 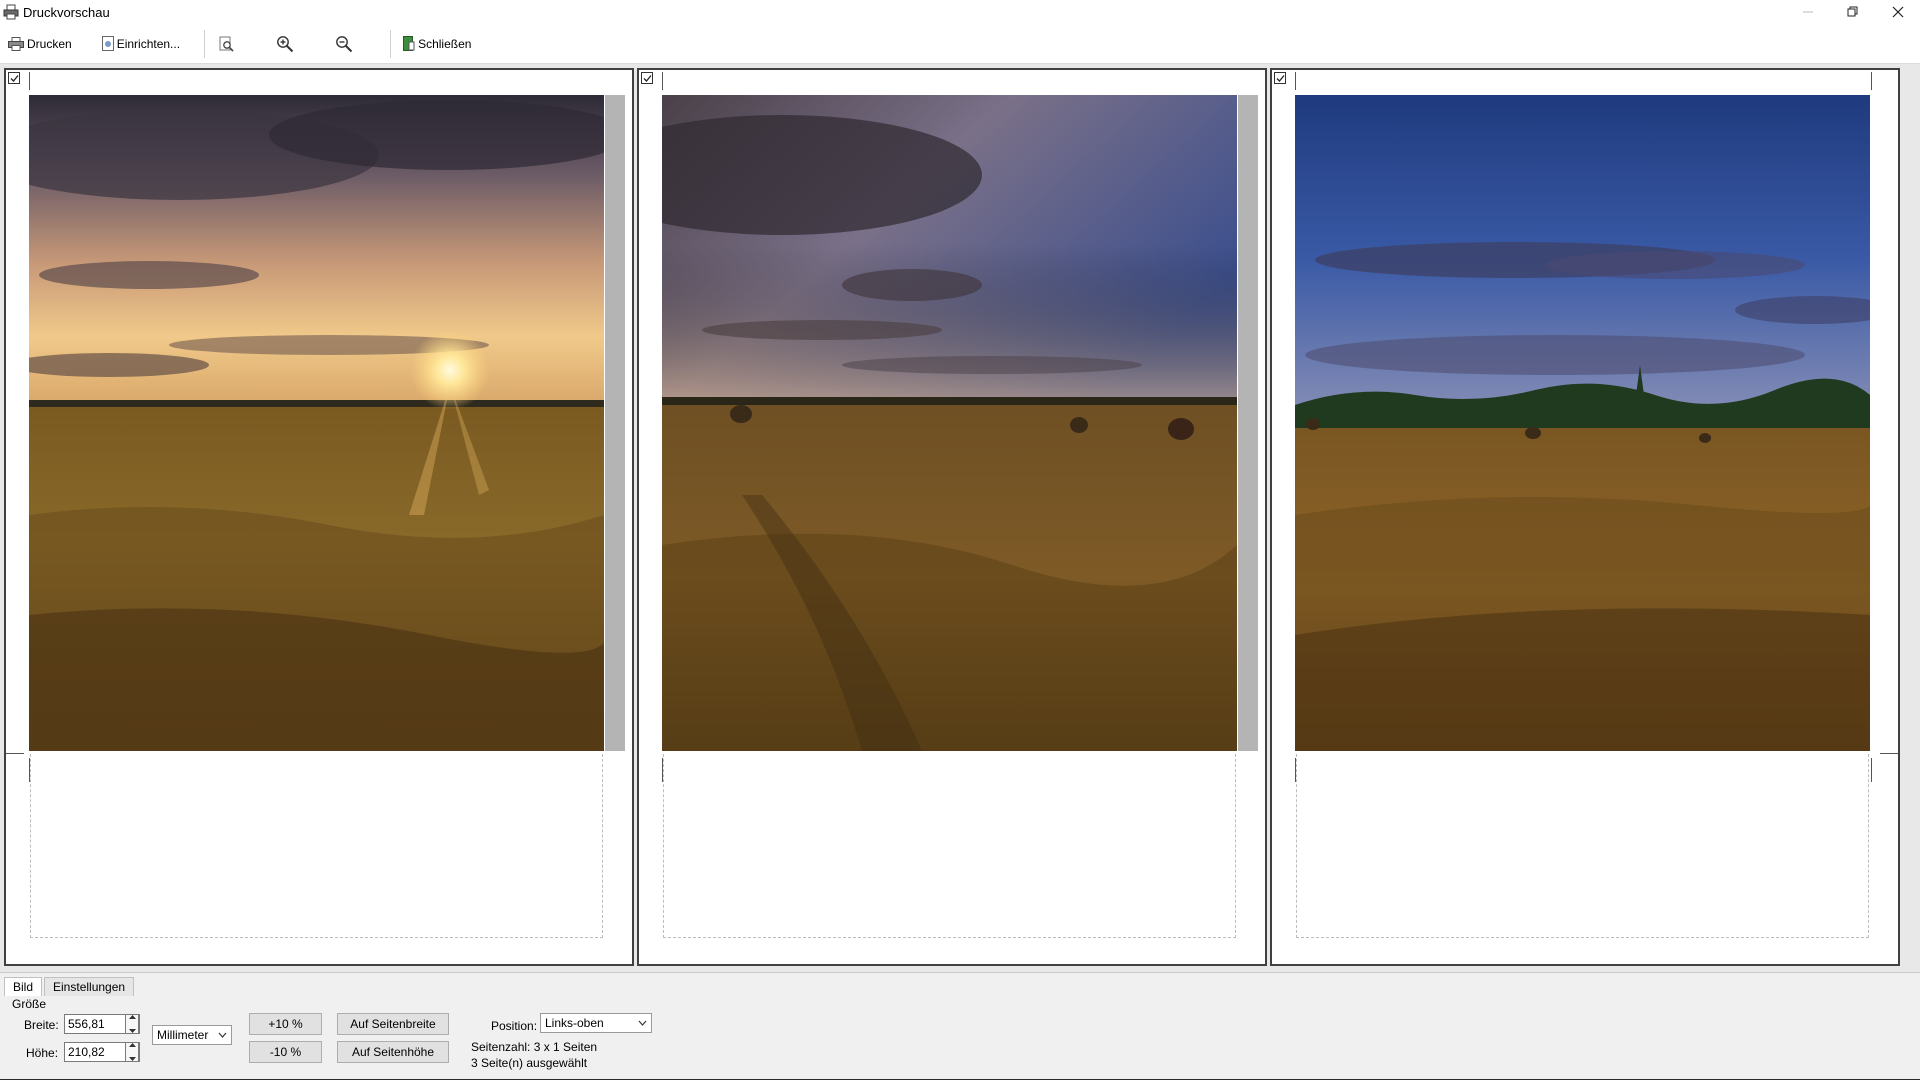 I want to click on fit-width-button: Auf Seitenbreite, so click(x=393, y=1024).